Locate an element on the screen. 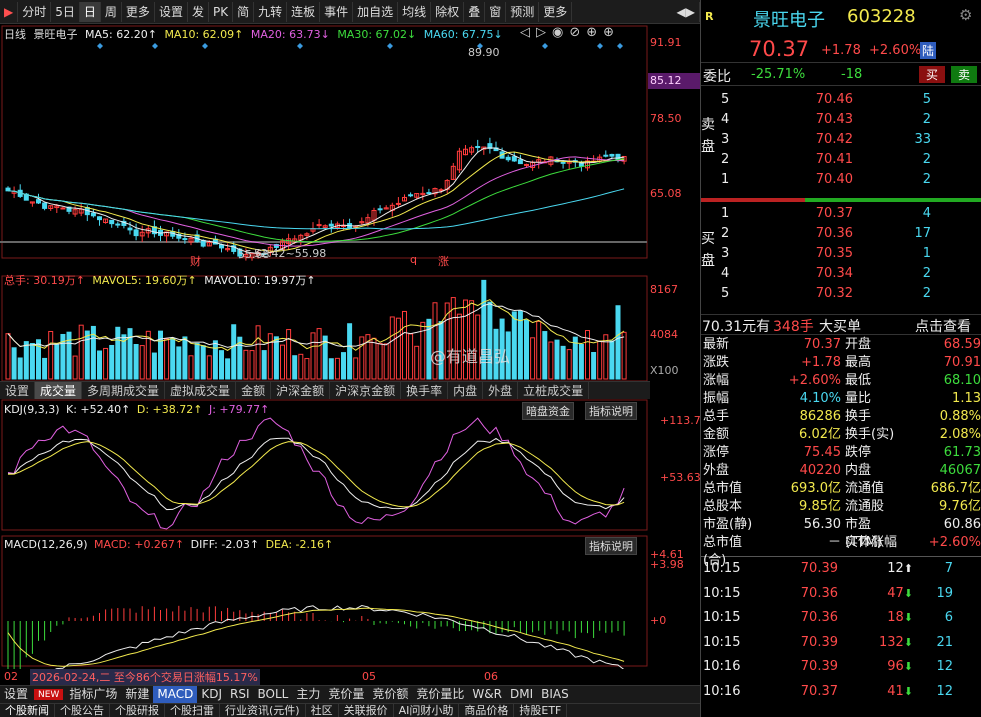 Image resolution: width=981 pixels, height=717 pixels. toolbar-item: 叠 is located at coordinates (475, 11).